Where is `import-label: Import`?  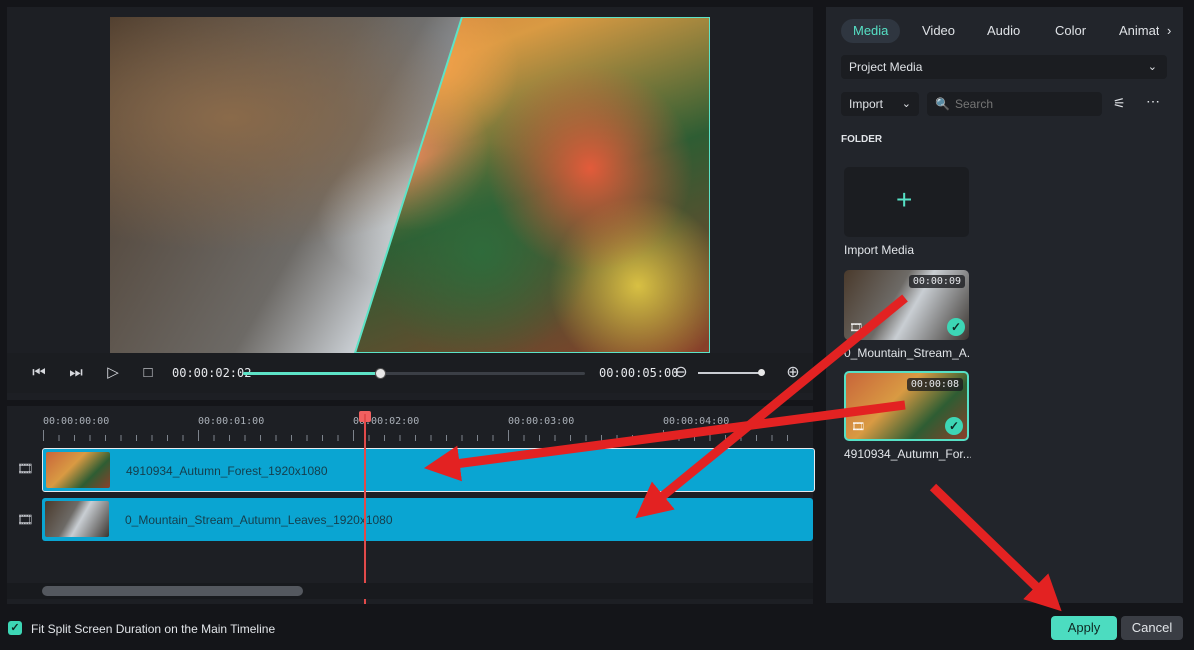
import-label: Import is located at coordinates (866, 104).